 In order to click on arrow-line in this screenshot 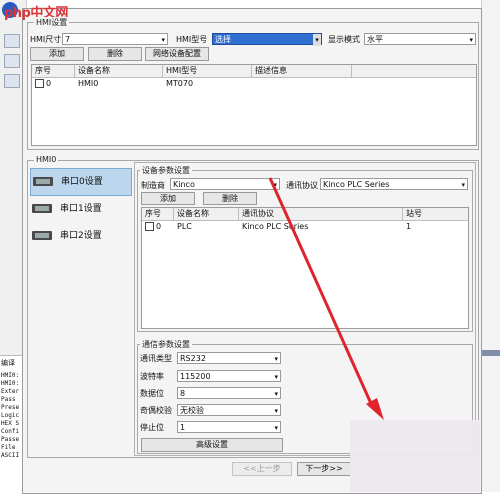, I will do `click(321, 293)`.